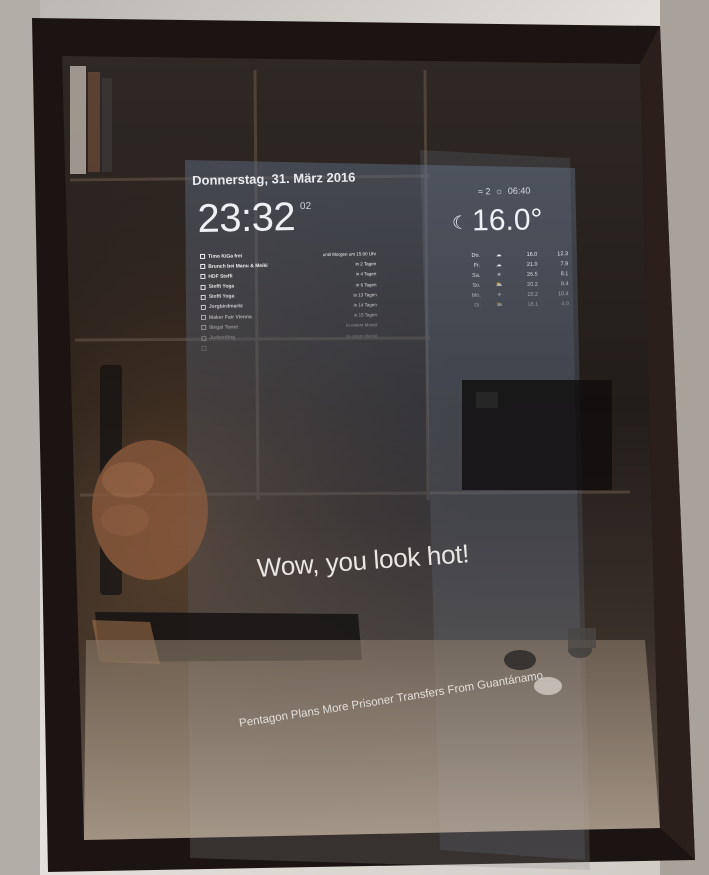 The image size is (709, 875). Describe the element at coordinates (488, 191) in the screenshot. I see `wind-speed: 2` at that location.